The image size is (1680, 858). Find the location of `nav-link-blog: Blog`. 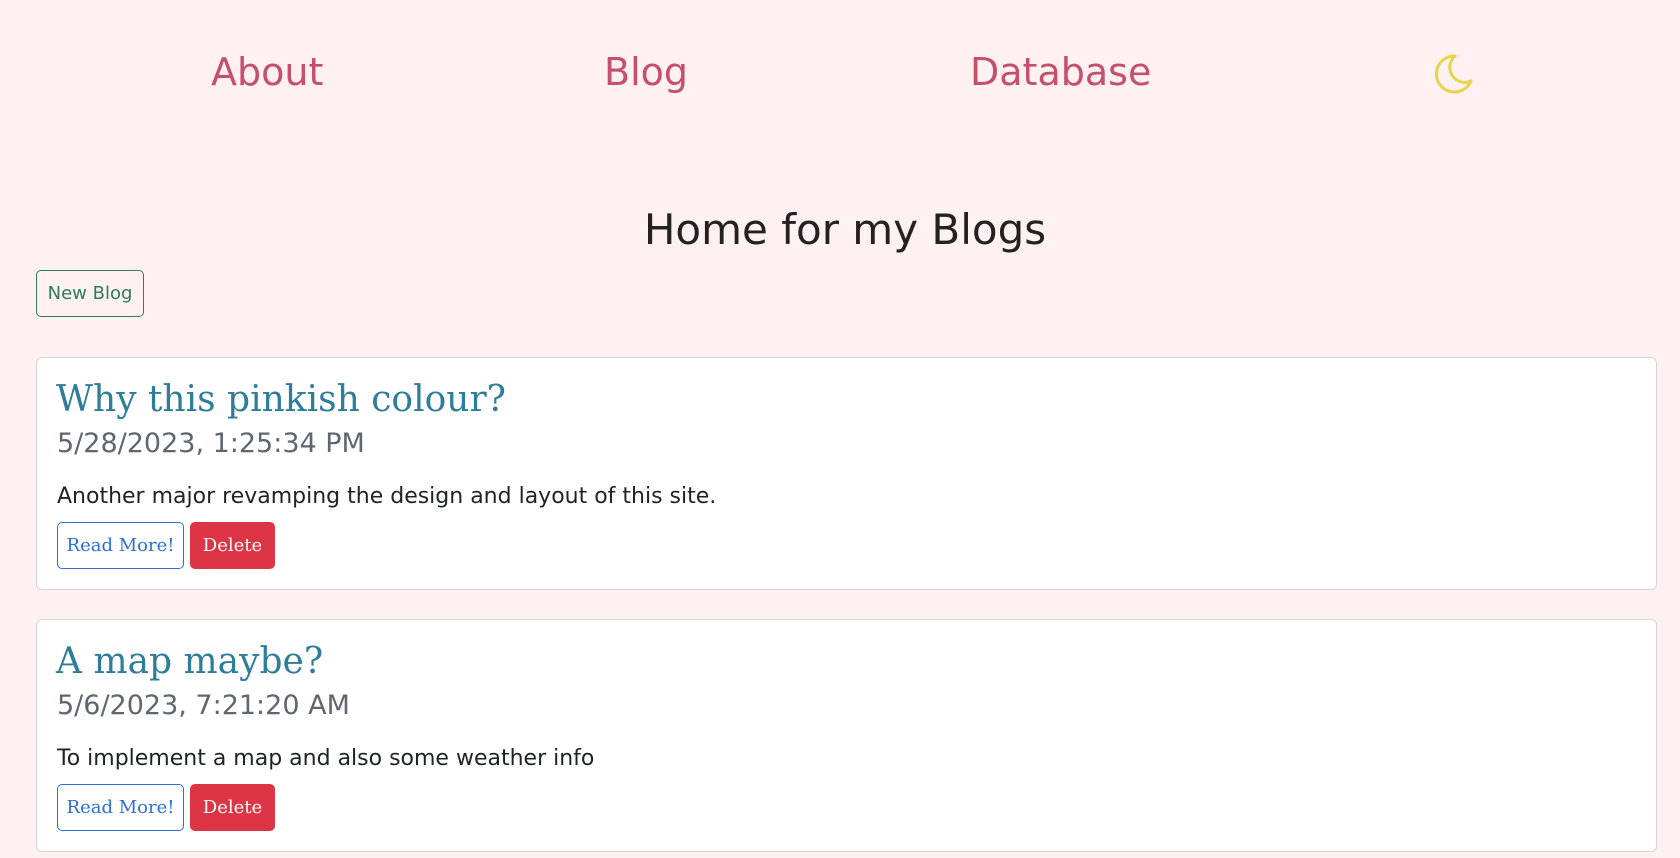

nav-link-blog: Blog is located at coordinates (646, 72).